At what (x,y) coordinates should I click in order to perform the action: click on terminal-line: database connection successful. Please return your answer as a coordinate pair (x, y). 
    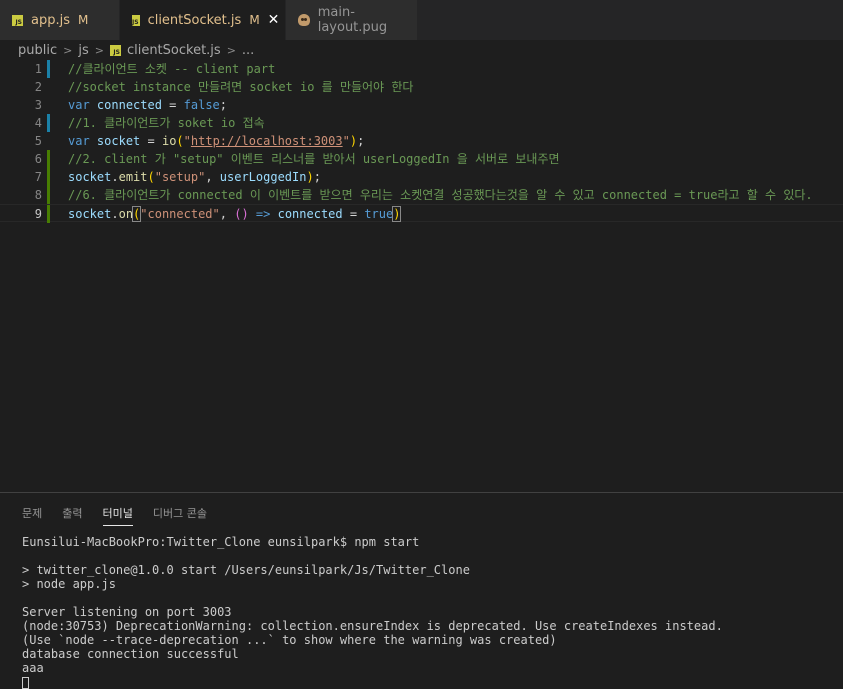
    Looking at the image, I should click on (130, 654).